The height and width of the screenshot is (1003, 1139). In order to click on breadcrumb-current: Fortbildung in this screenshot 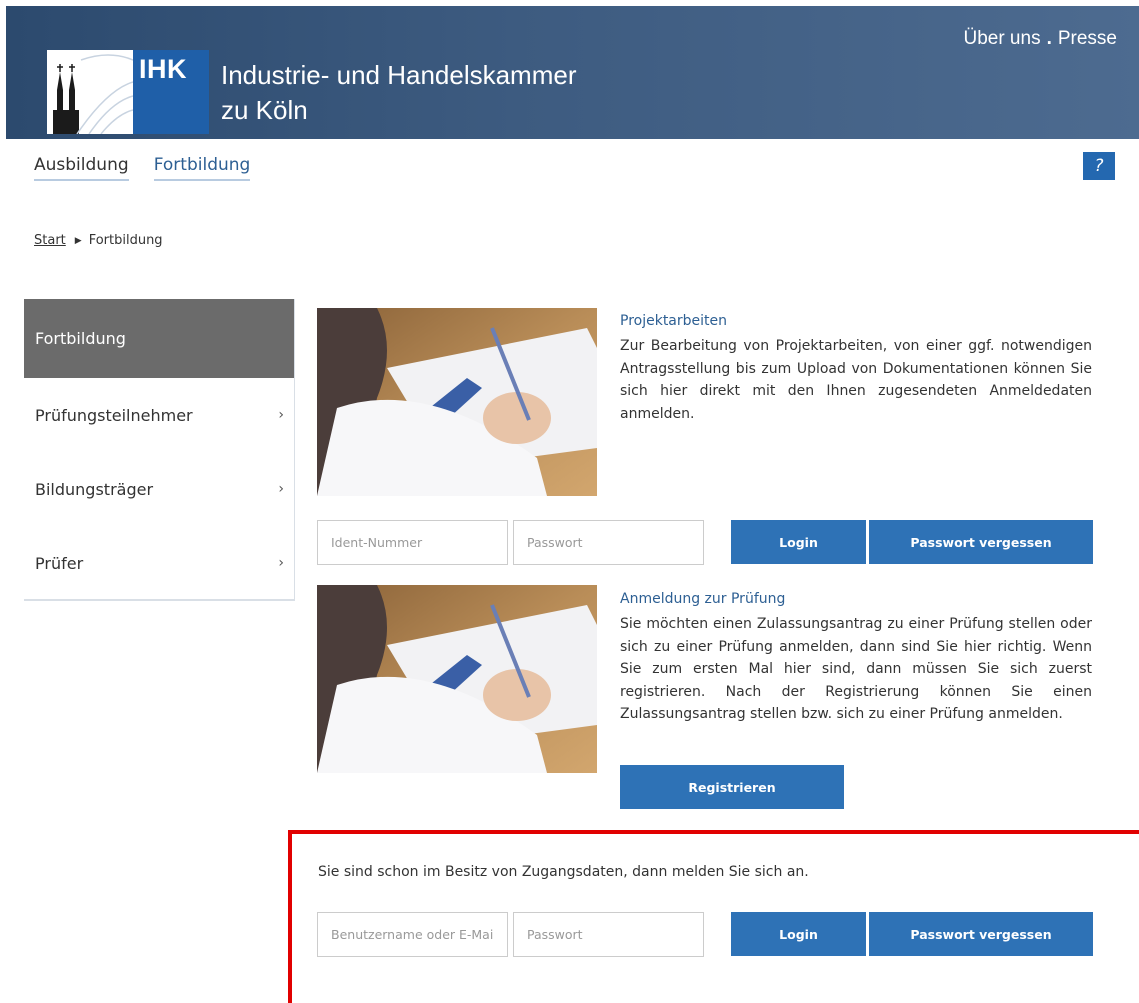, I will do `click(125, 240)`.